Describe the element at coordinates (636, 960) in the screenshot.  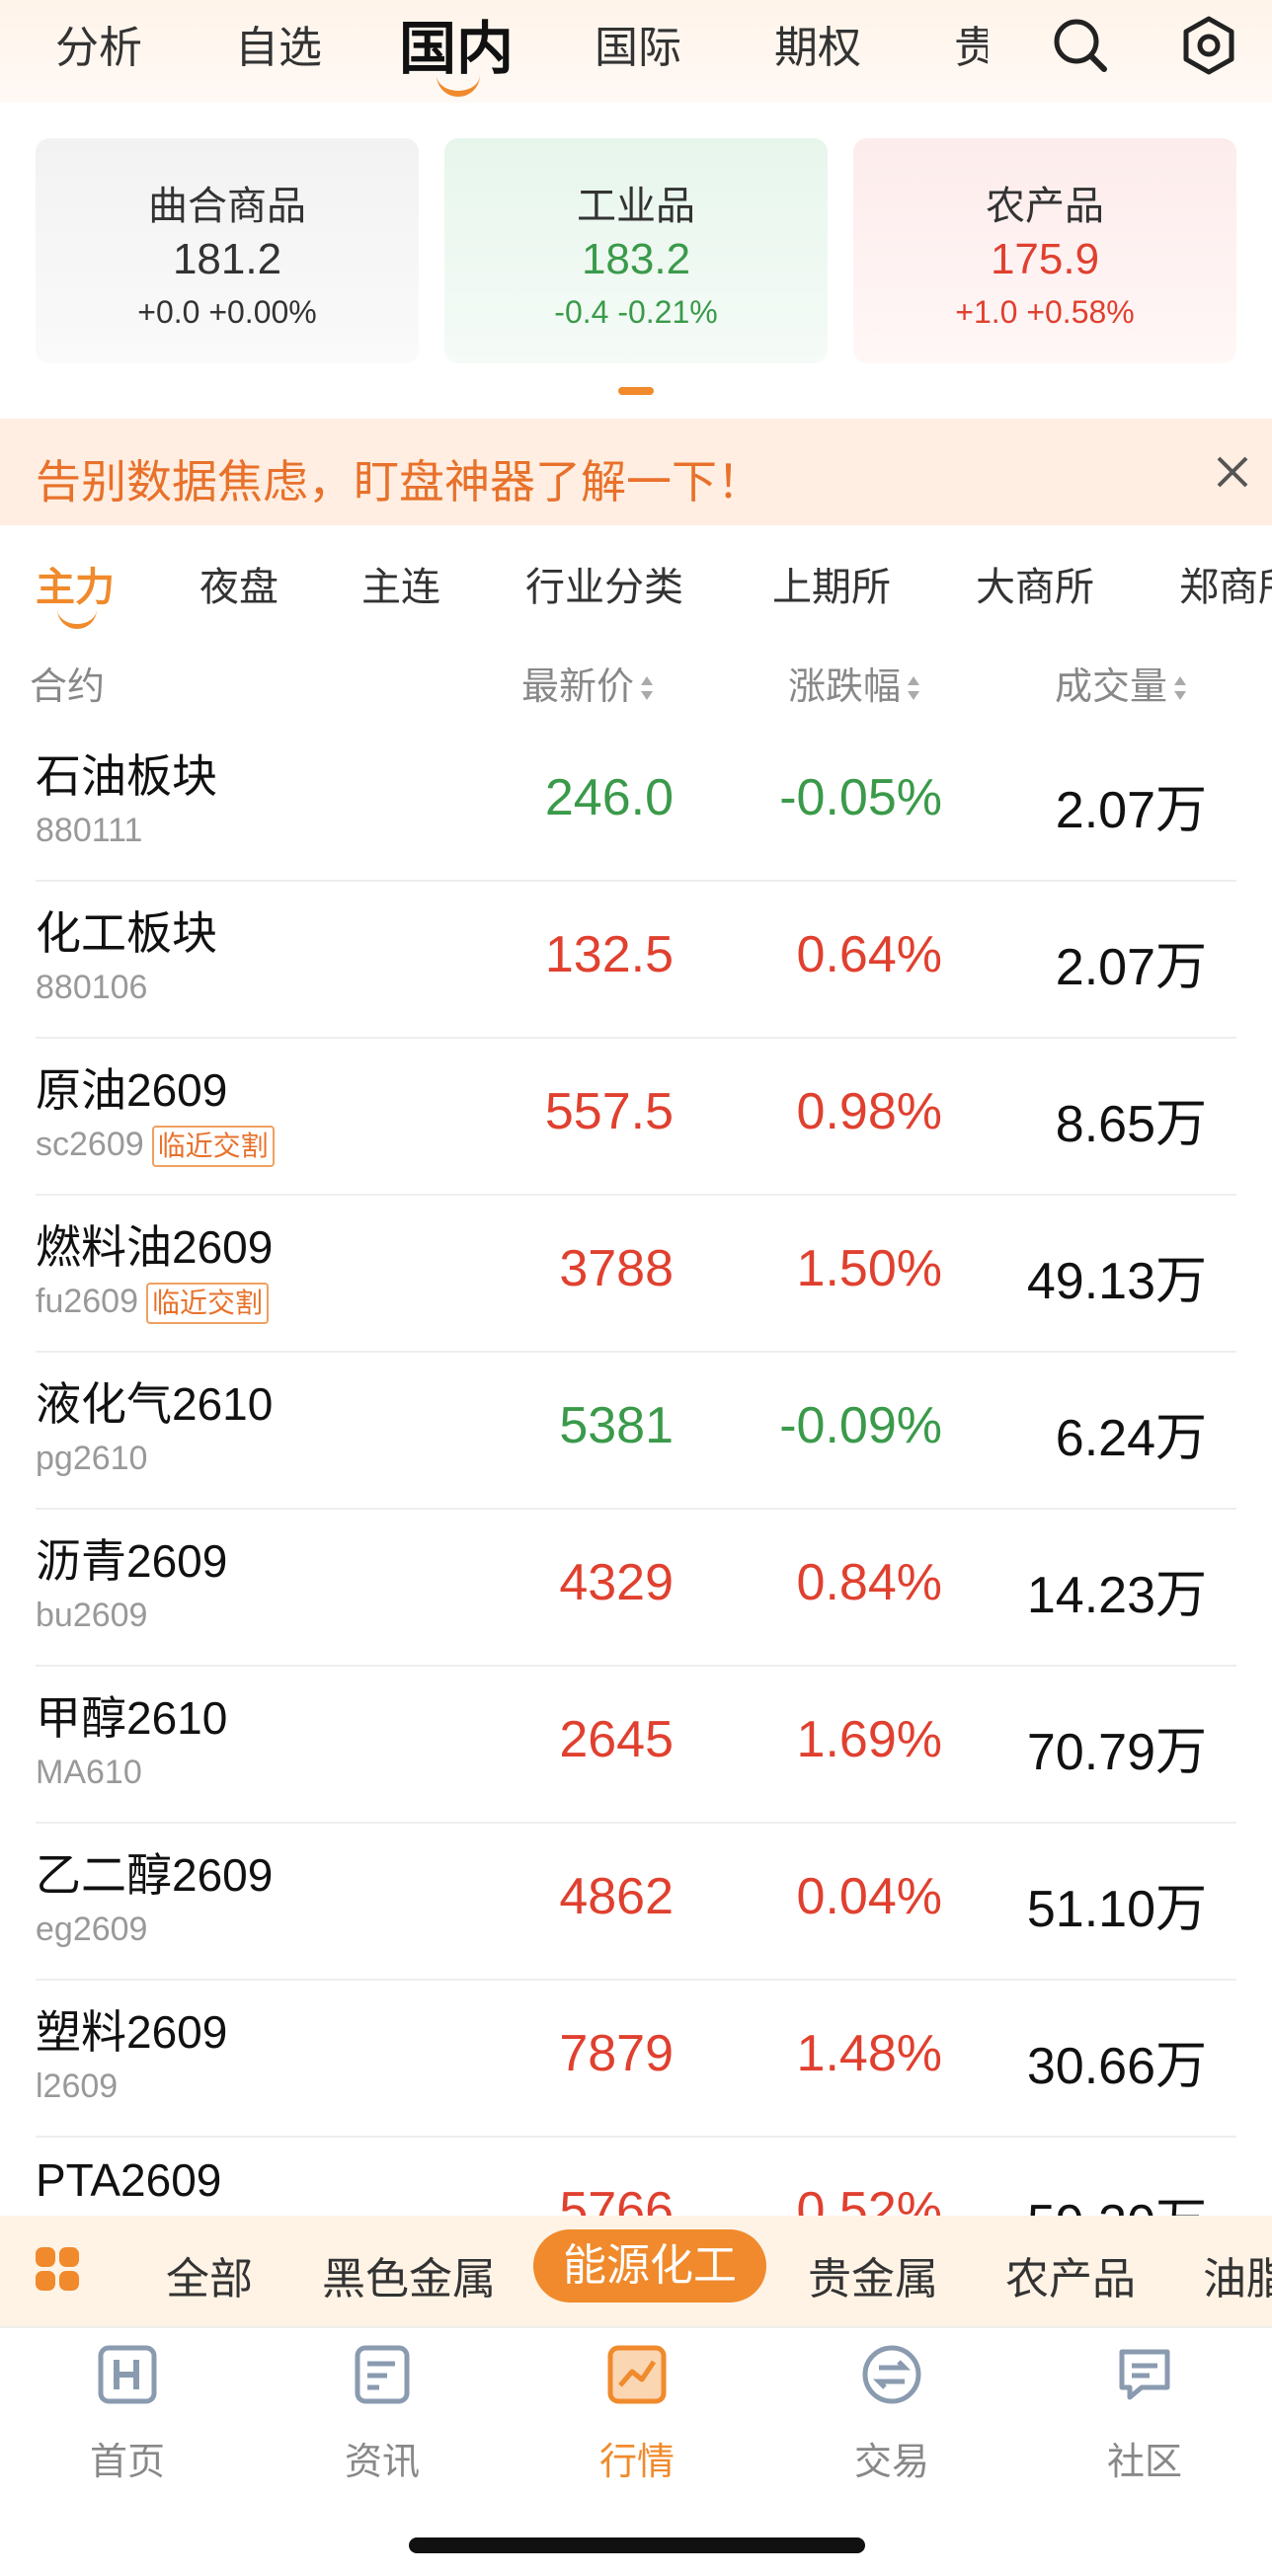
I see `table-row: 化工板块 880106 132.5 0.64% 2.07万` at that location.